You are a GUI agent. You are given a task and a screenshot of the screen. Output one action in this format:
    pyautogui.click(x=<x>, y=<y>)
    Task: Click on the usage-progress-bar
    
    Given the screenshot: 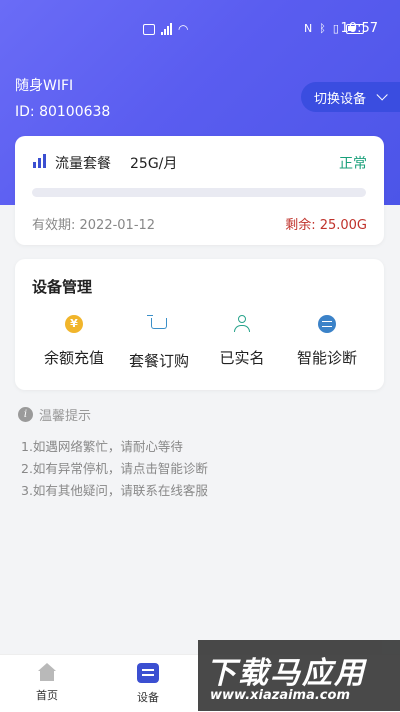 What is the action you would take?
    pyautogui.click(x=199, y=192)
    